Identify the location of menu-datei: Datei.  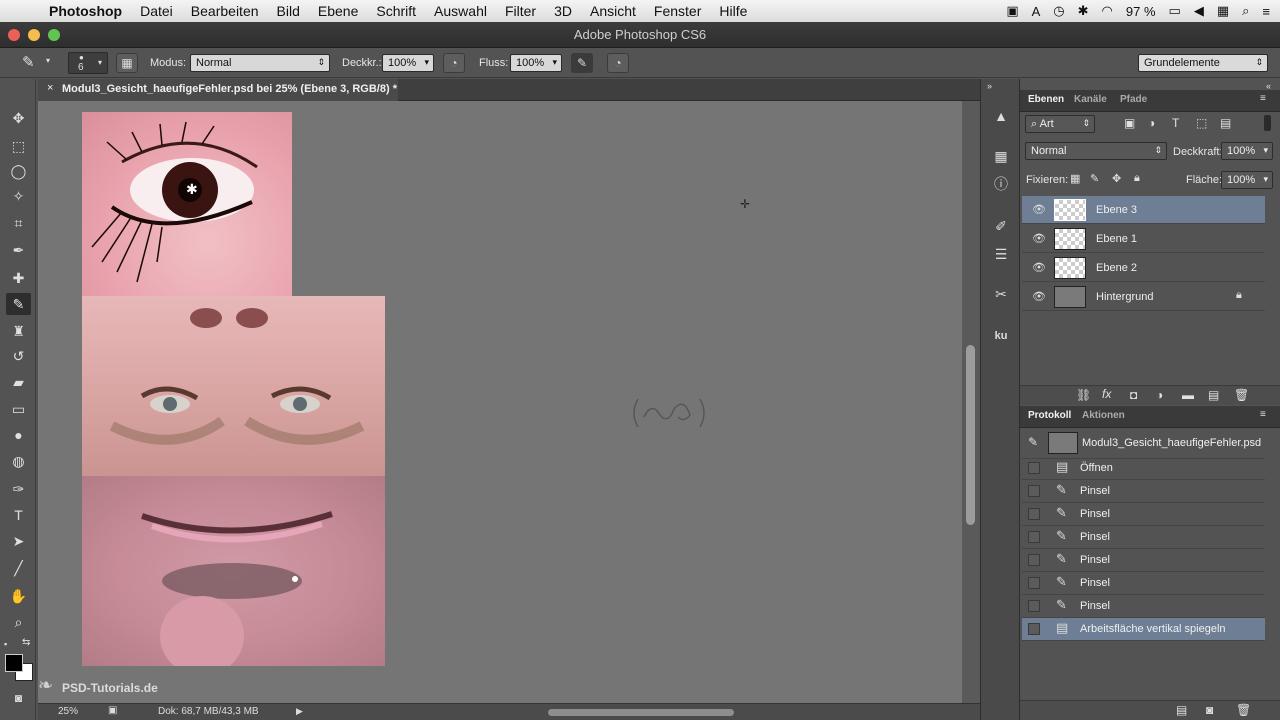
(156, 11).